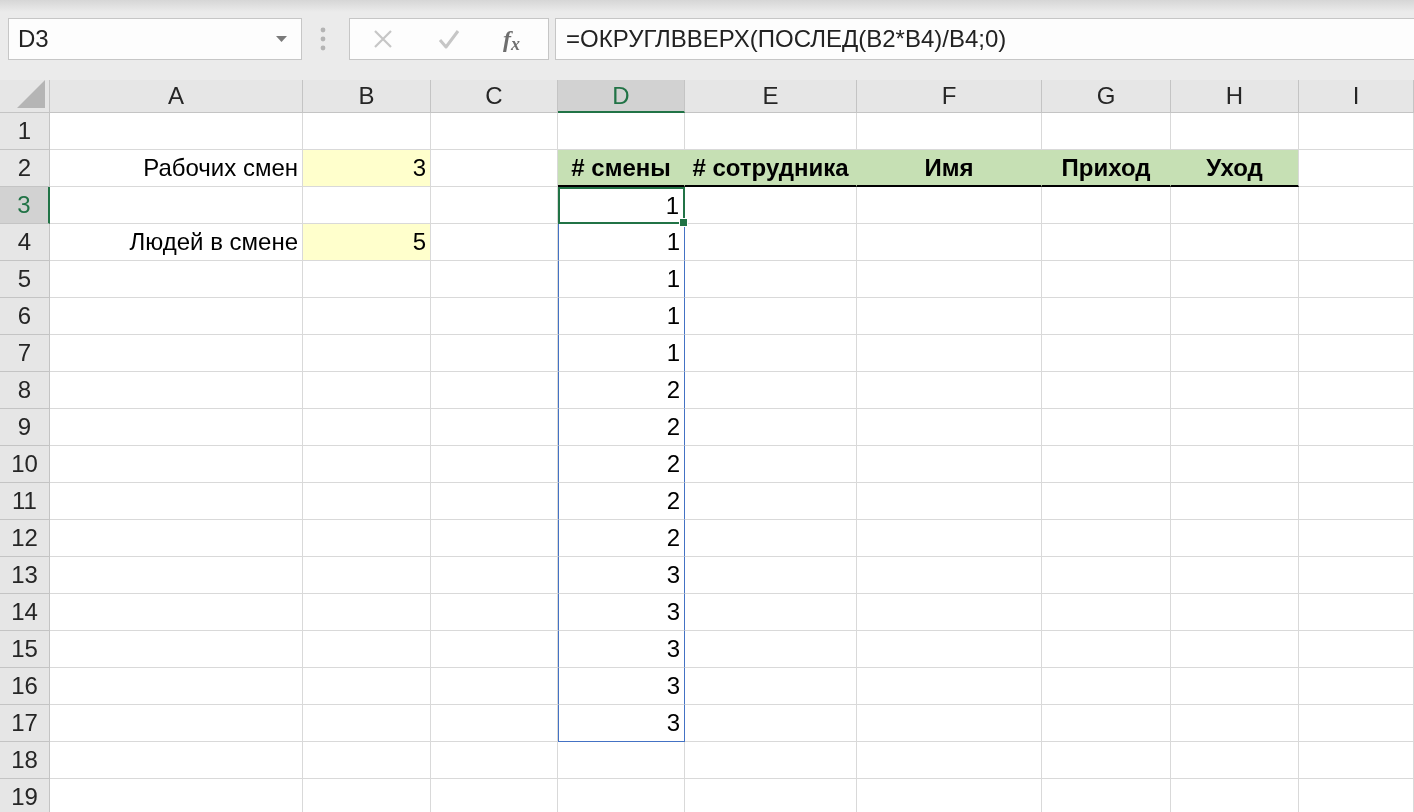 This screenshot has width=1414, height=812. Describe the element at coordinates (25, 427) in the screenshot. I see `row-header: 9` at that location.